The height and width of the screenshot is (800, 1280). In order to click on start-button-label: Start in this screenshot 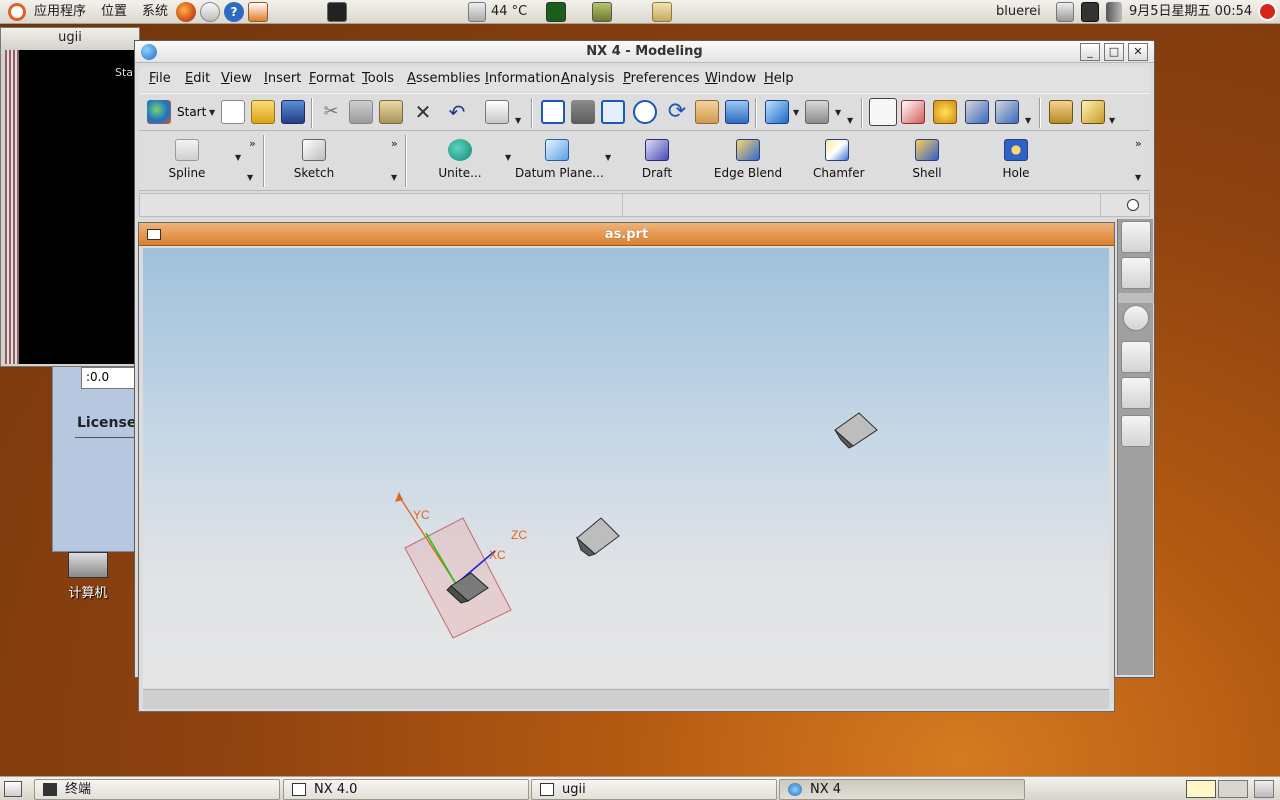, I will do `click(191, 112)`.